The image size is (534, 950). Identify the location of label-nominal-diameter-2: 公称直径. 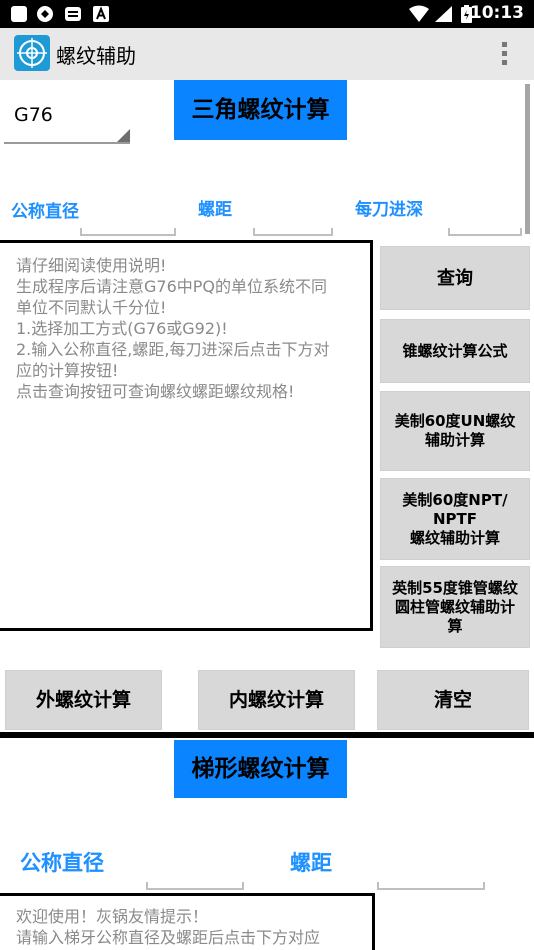
(62, 863).